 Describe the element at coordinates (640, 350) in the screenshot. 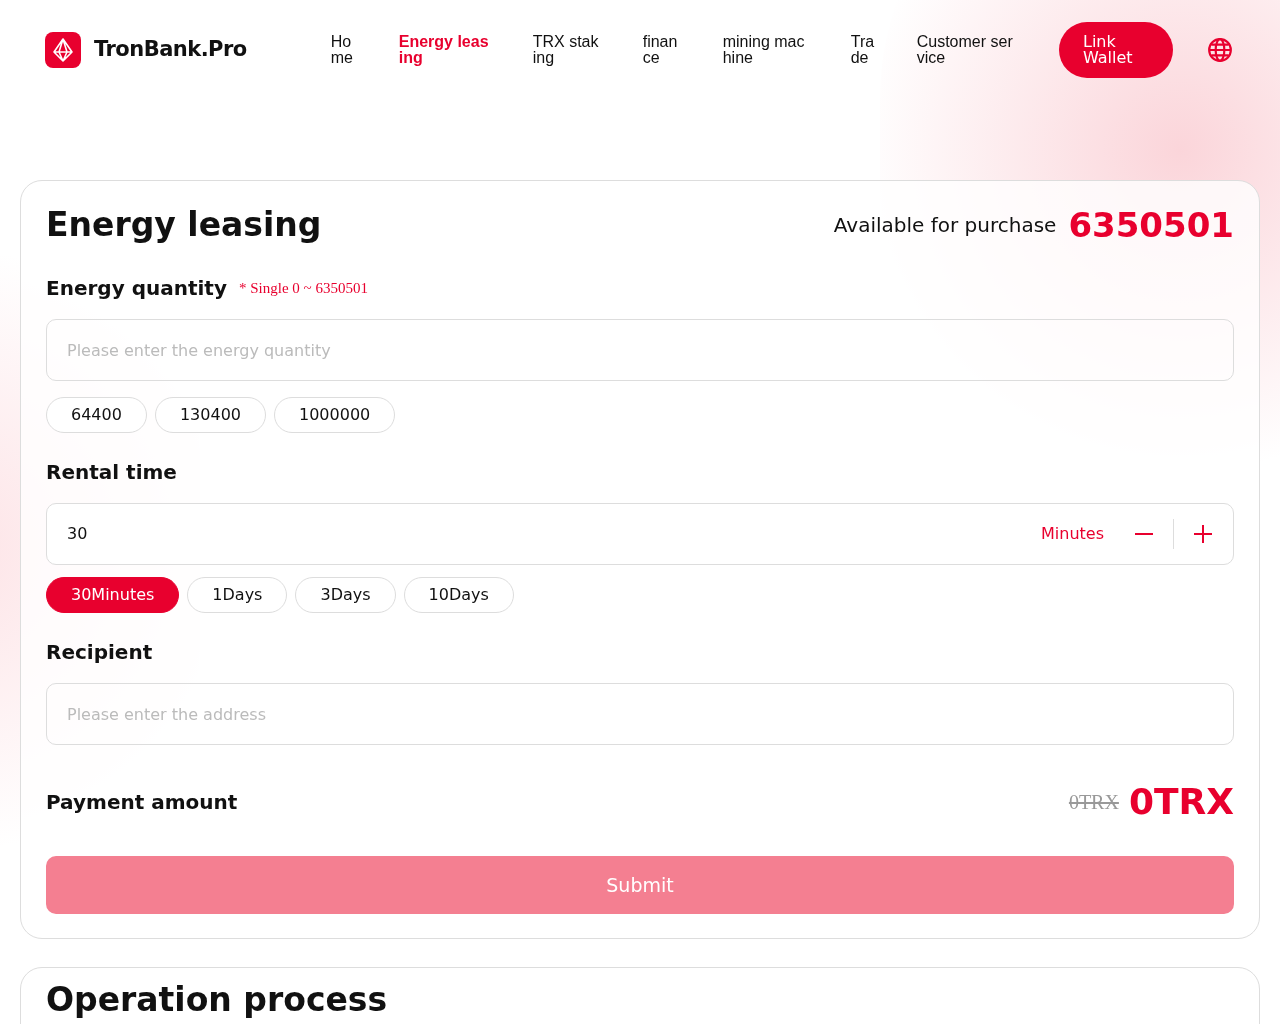

I see `input-field: Please enter the energy quantity` at that location.